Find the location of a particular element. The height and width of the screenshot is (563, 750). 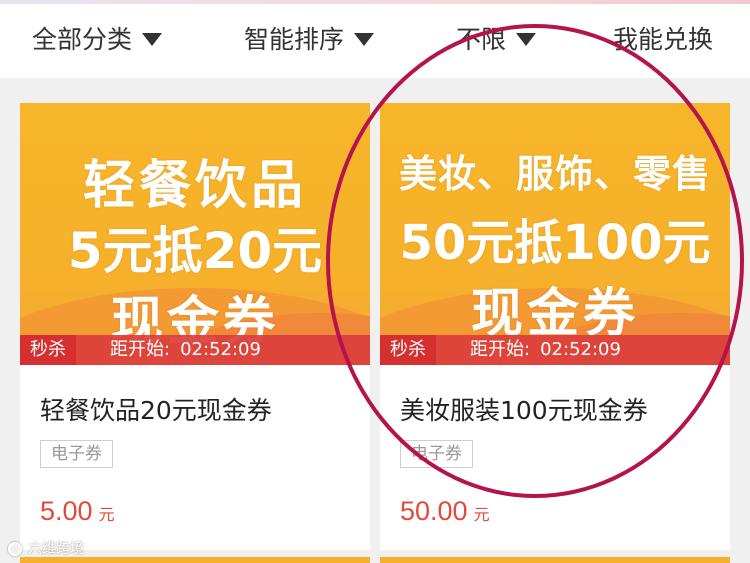

filter-can-redeem-label: 我能兑换 is located at coordinates (663, 39).